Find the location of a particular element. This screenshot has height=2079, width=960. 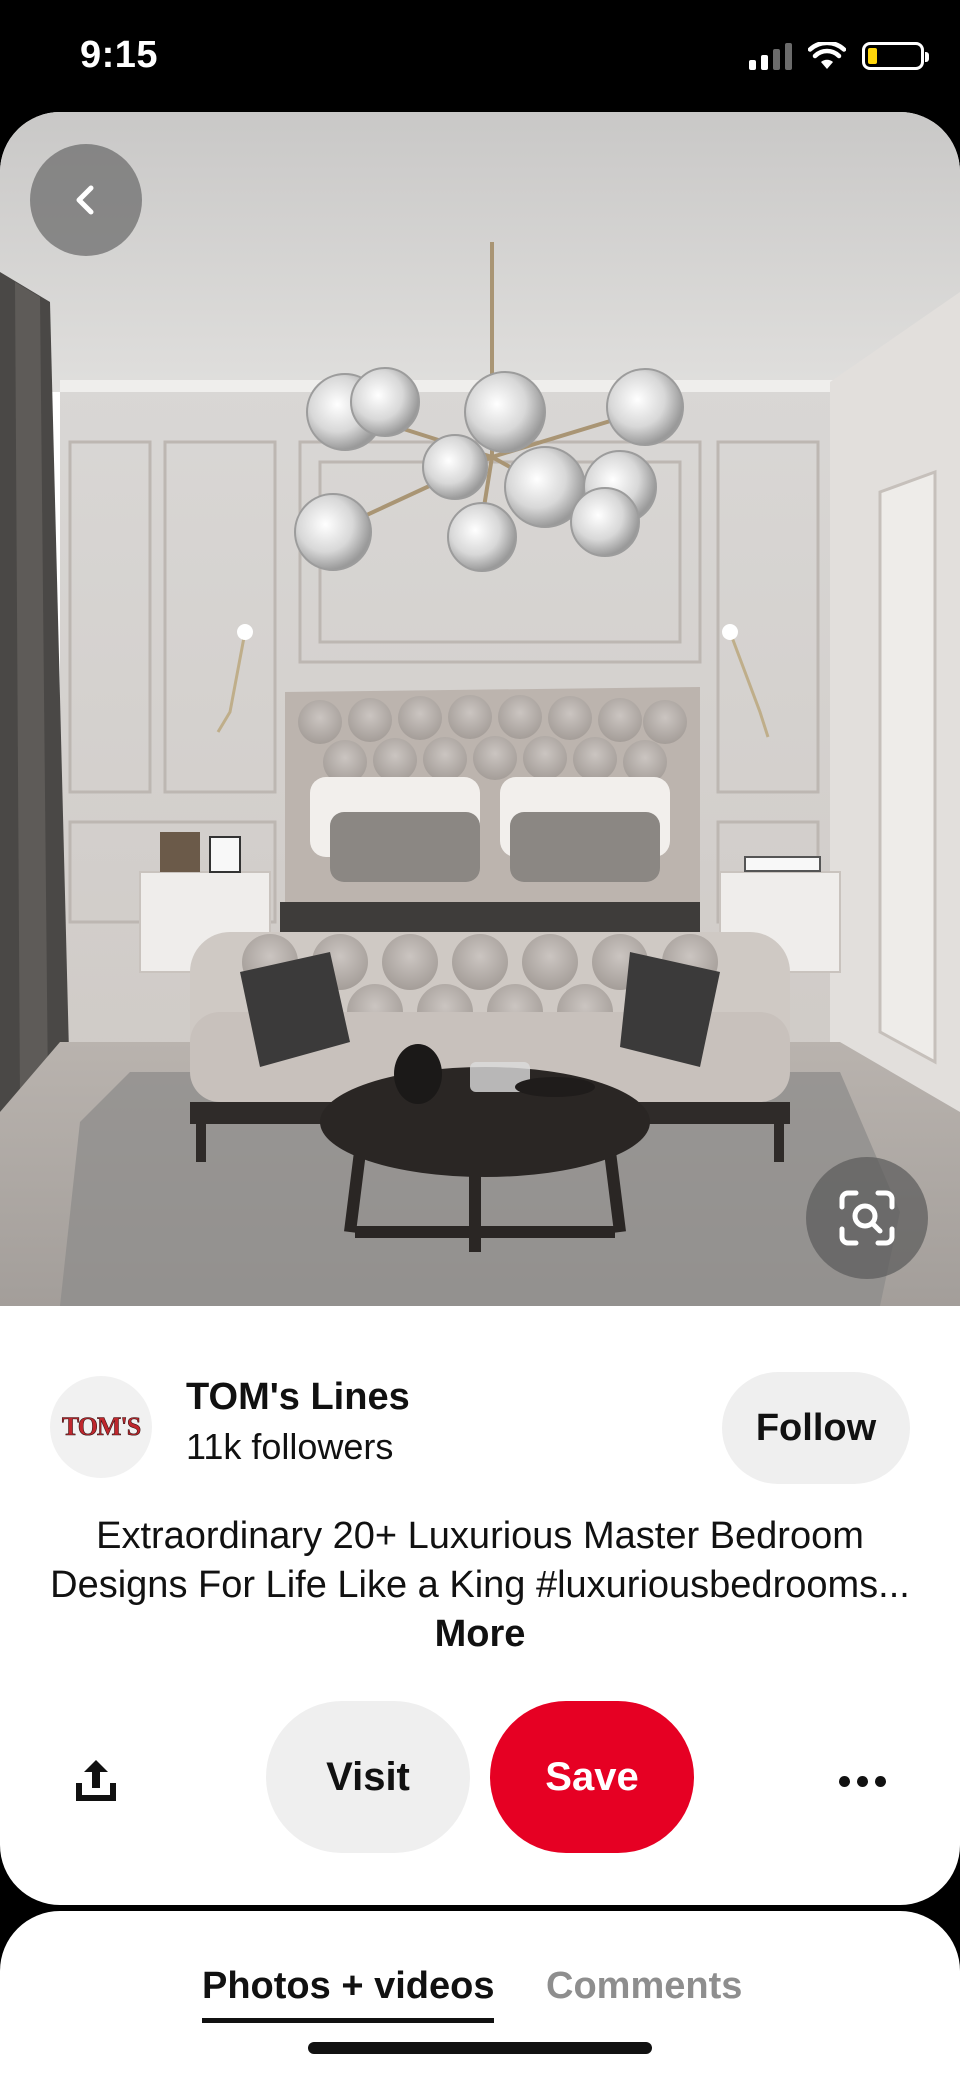

share-upload-icon is located at coordinates (96, 1780).